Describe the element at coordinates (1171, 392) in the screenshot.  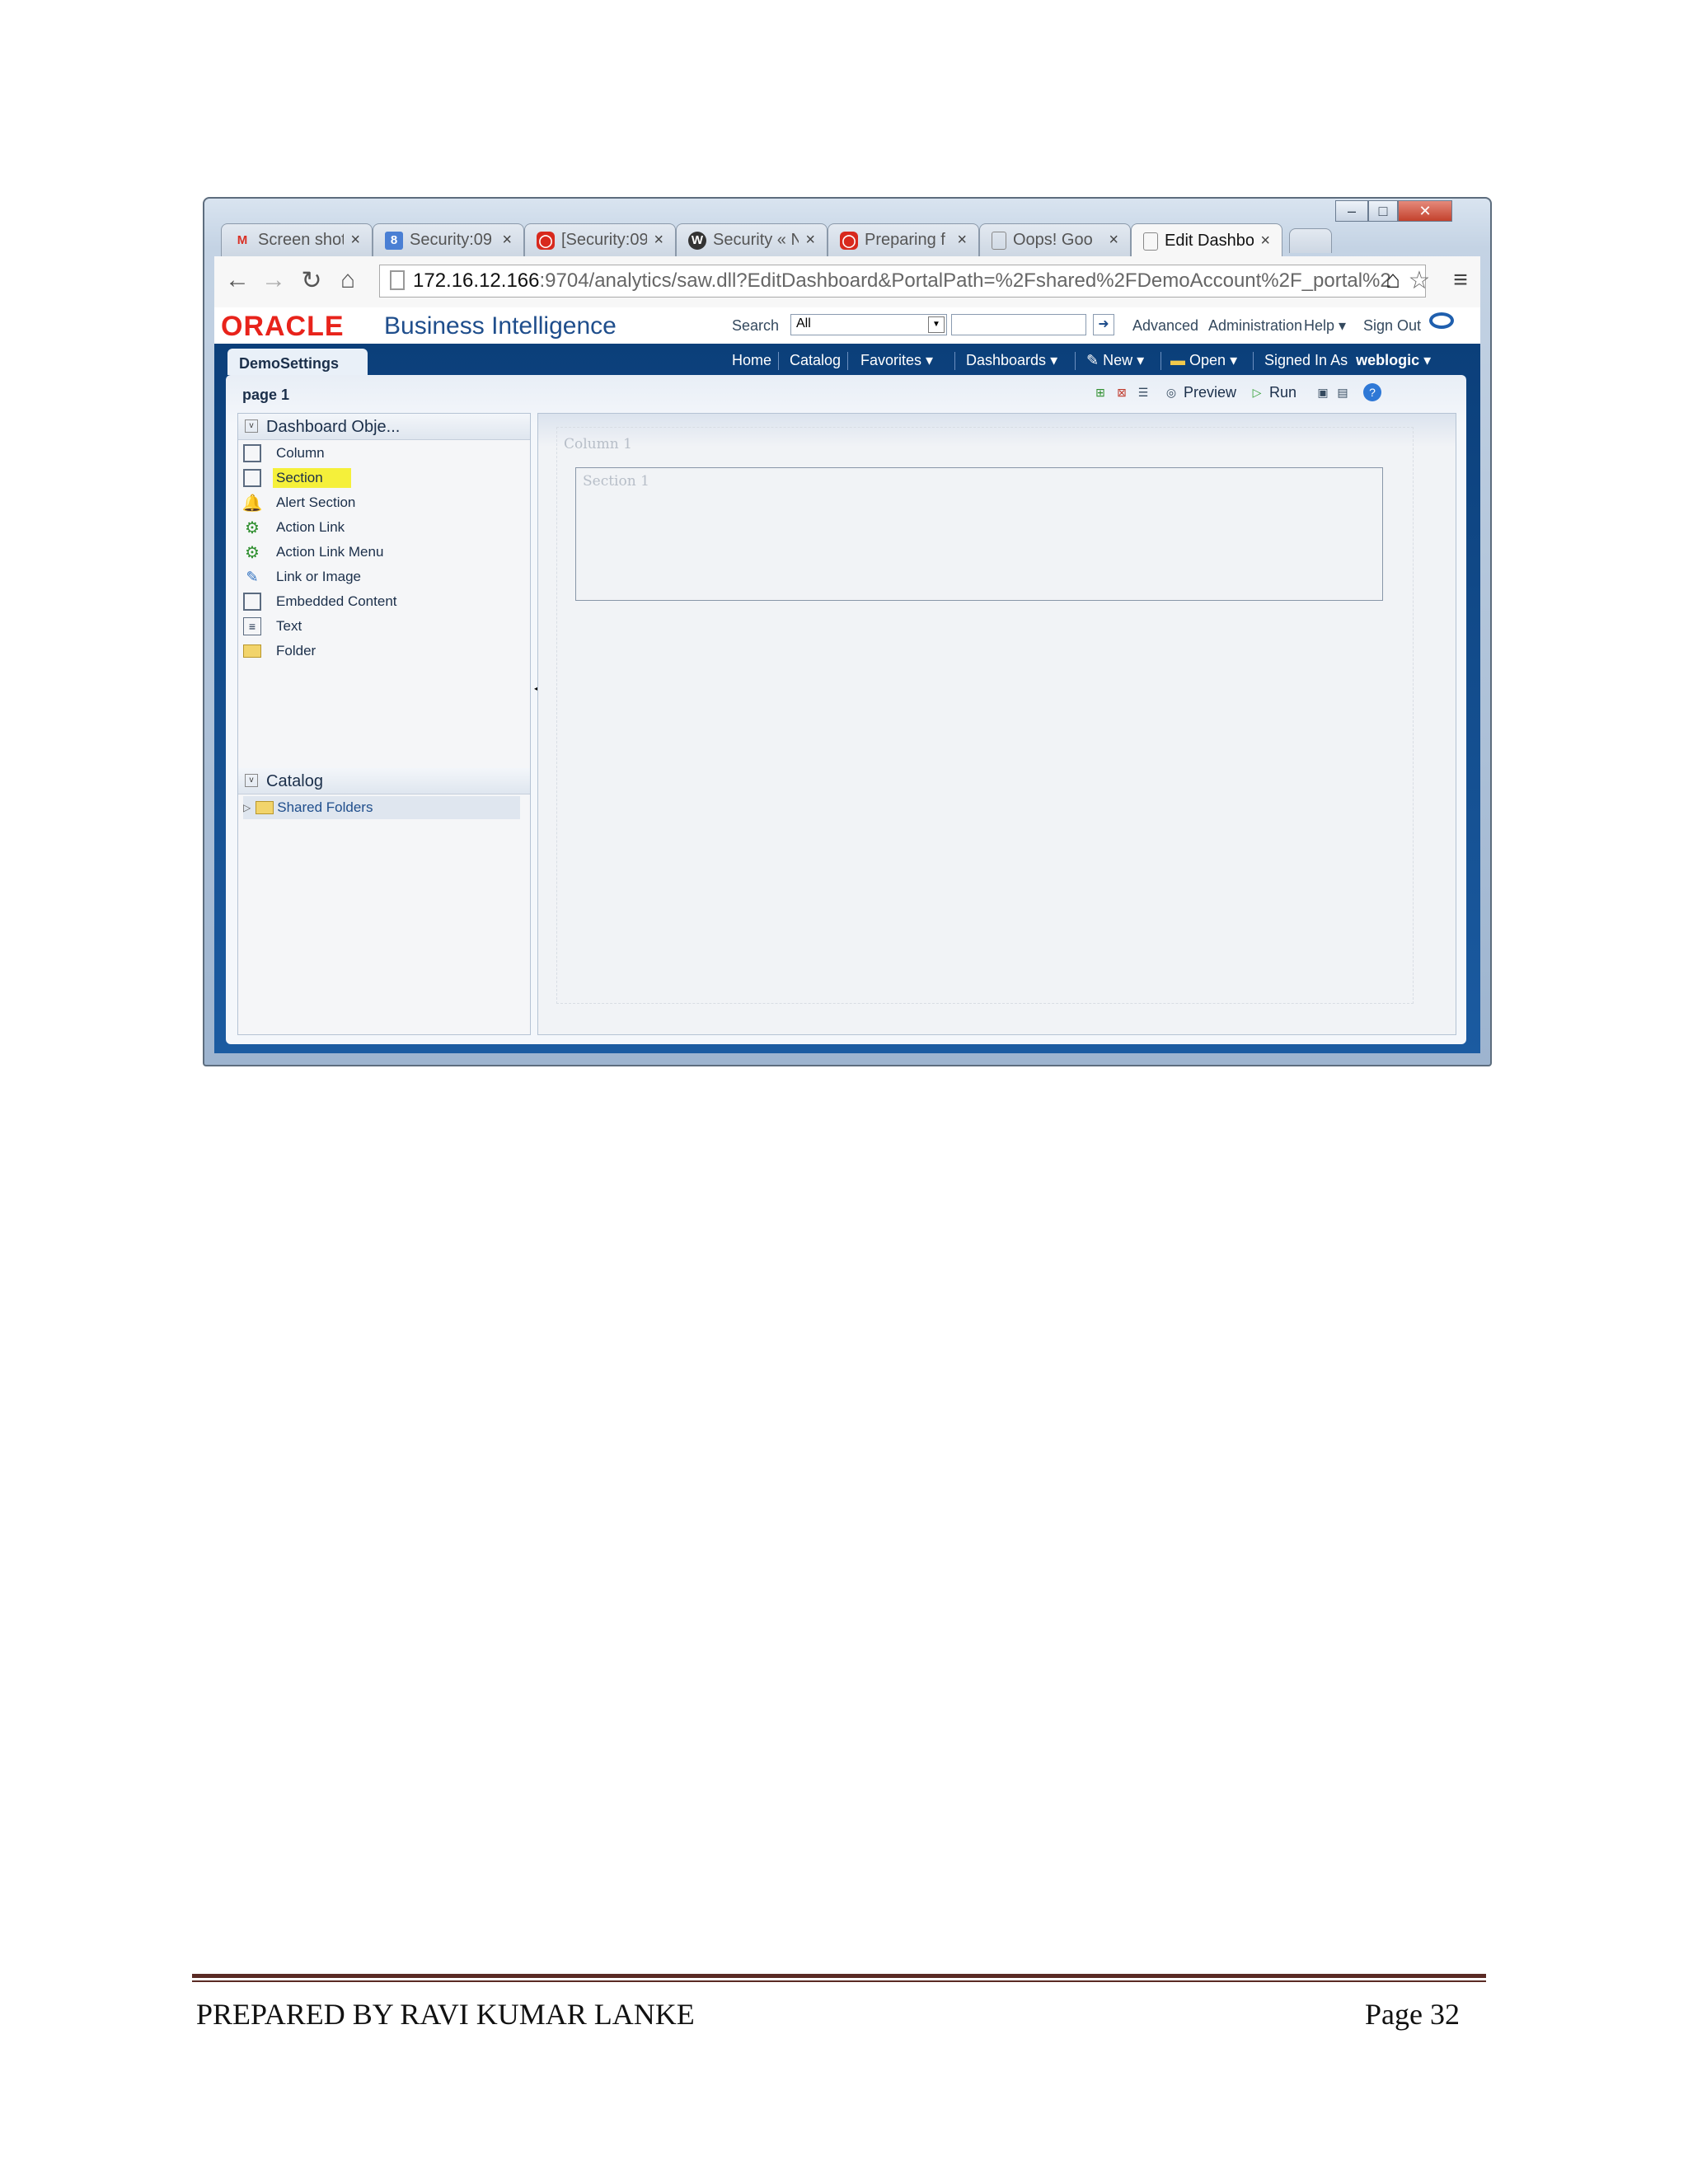
I see `preview-icon: ◎` at that location.